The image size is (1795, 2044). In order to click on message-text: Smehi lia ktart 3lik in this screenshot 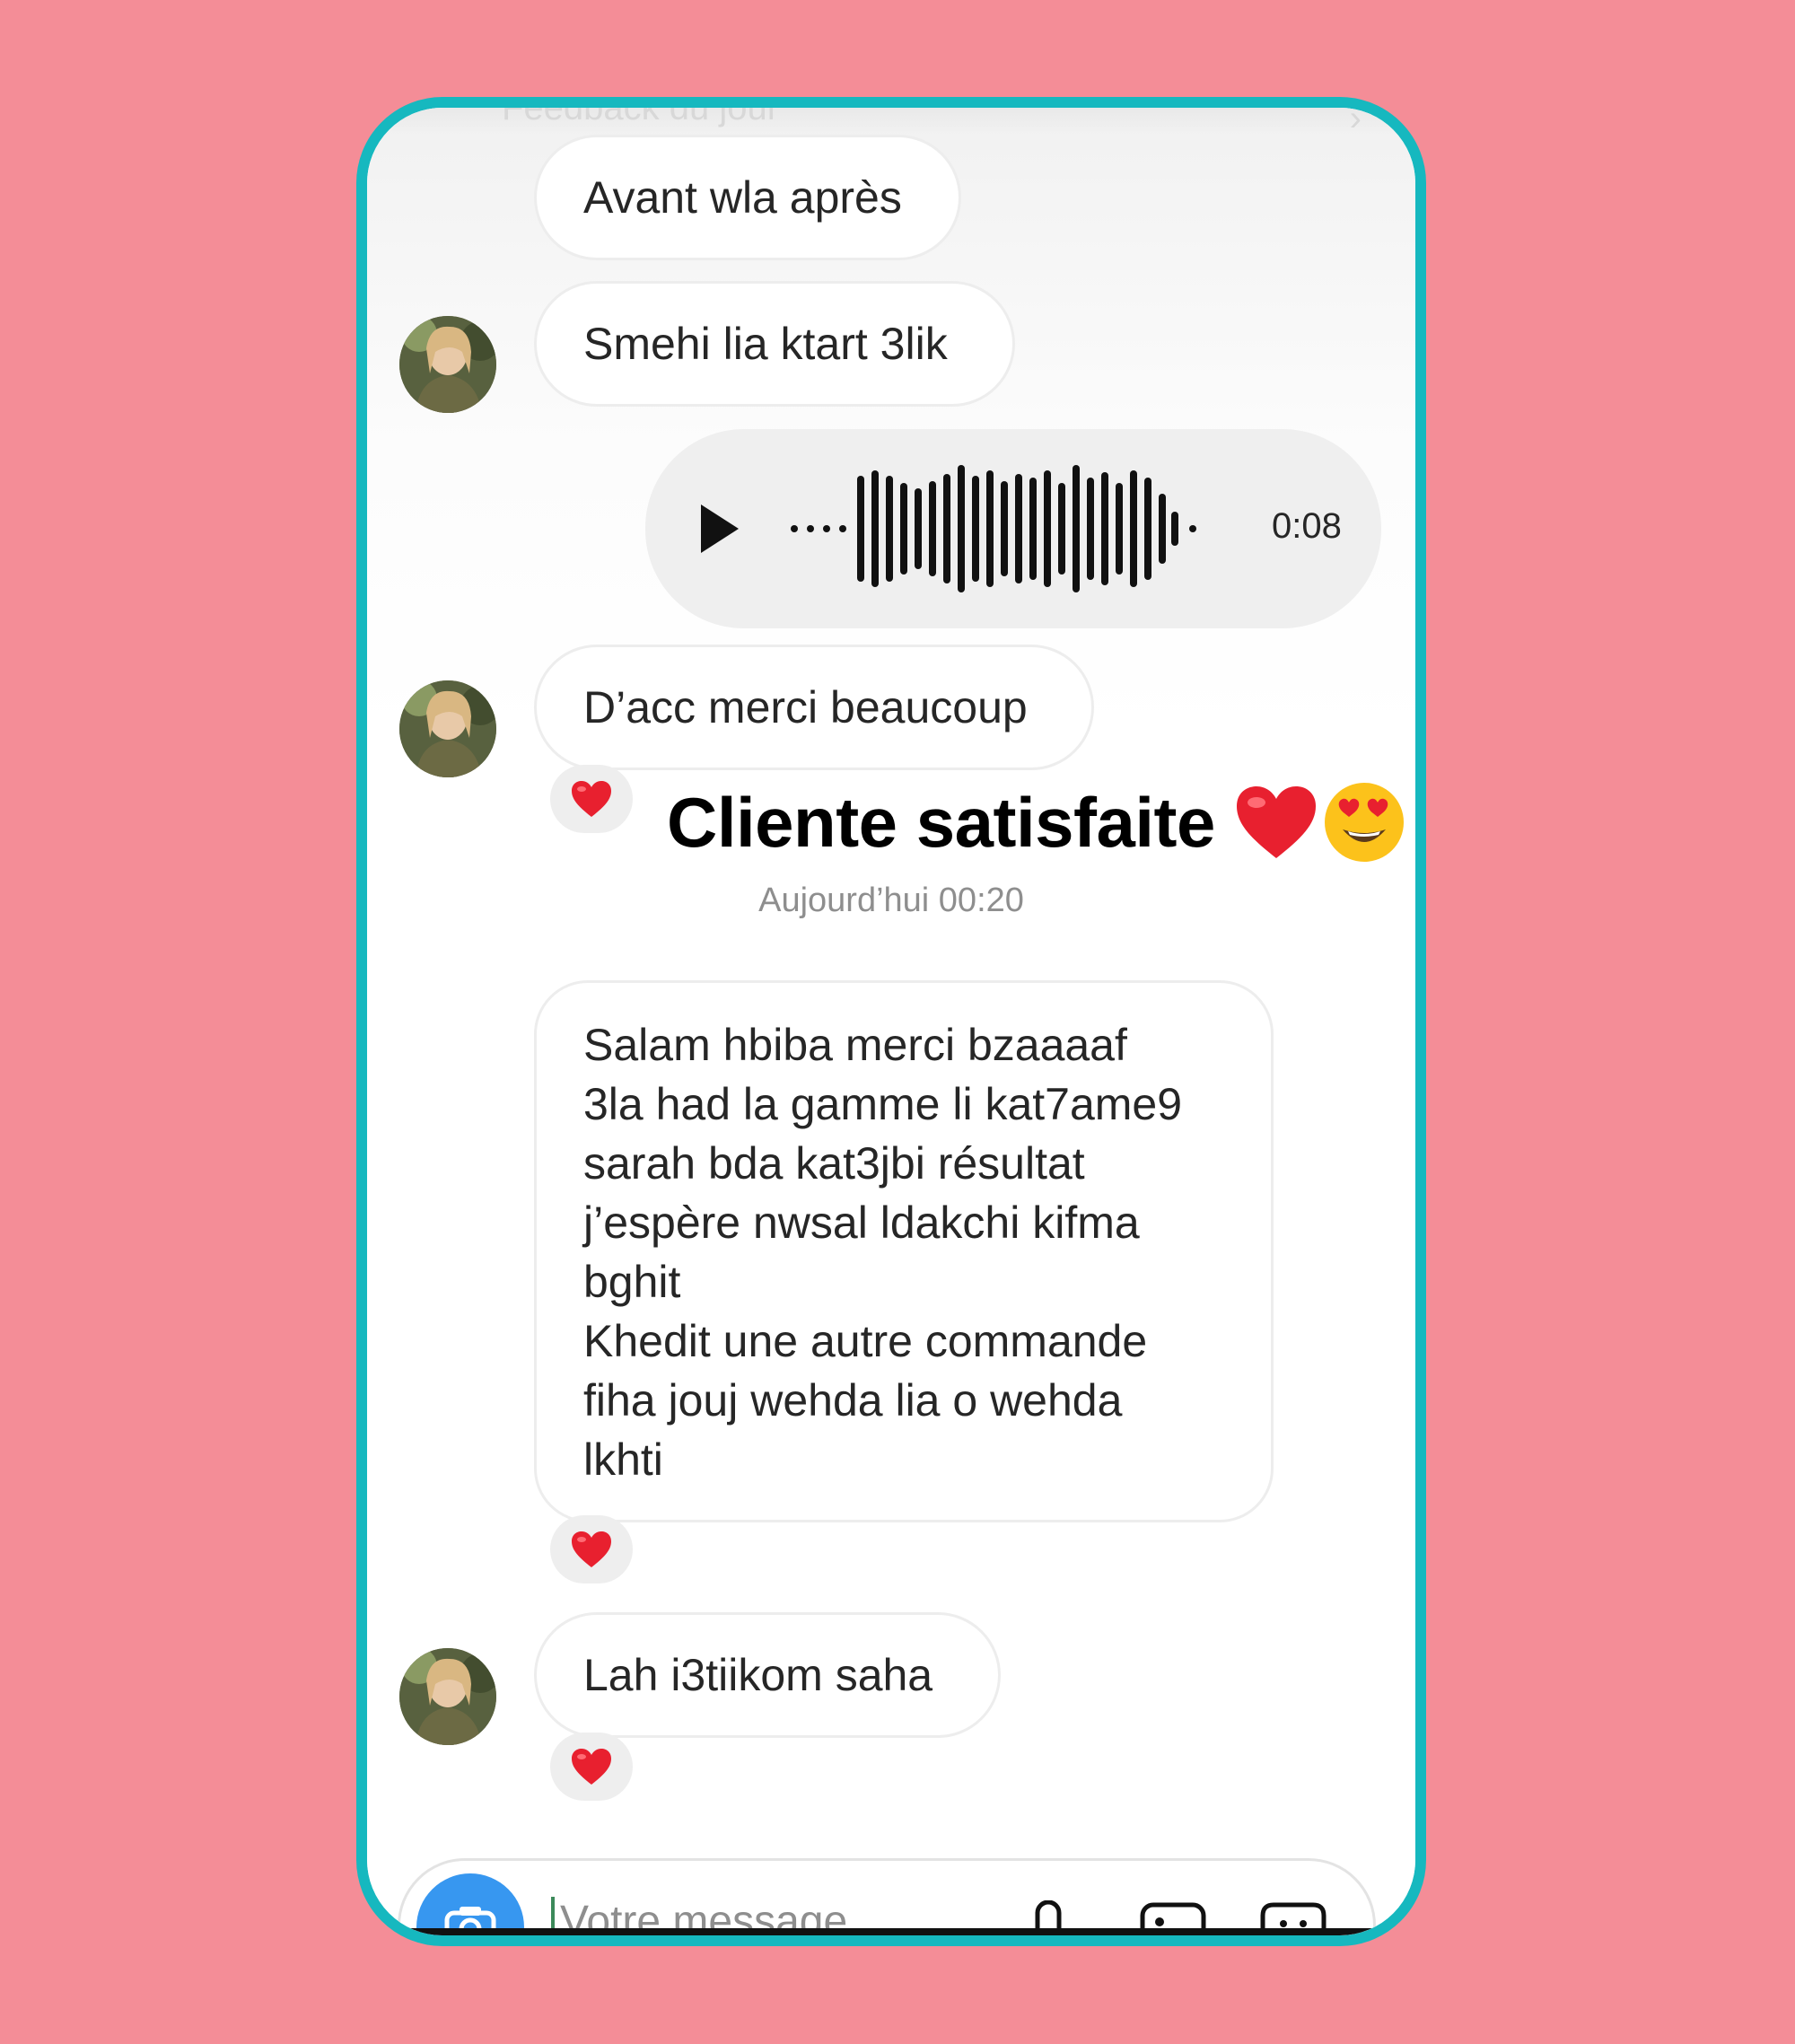, I will do `click(765, 344)`.